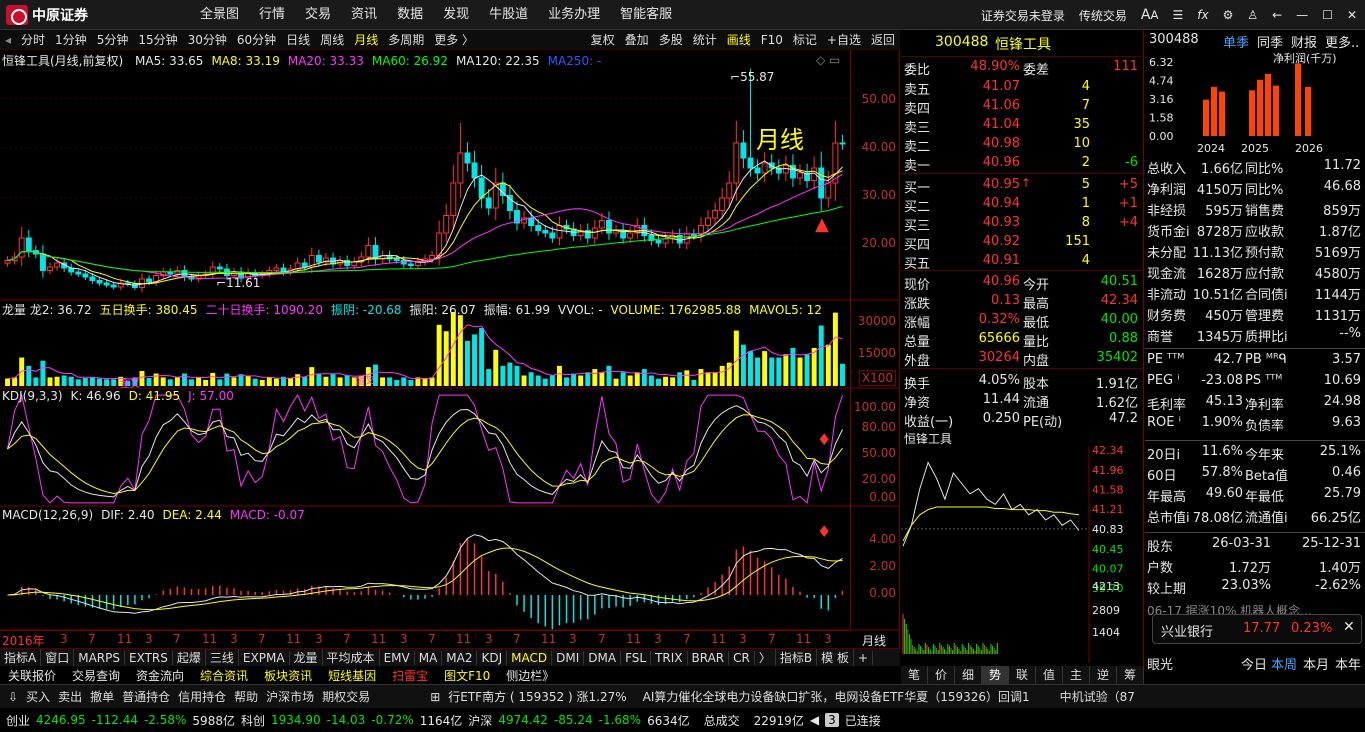 This screenshot has height=732, width=1365. I want to click on menu-item-trade: 交易, so click(318, 15).